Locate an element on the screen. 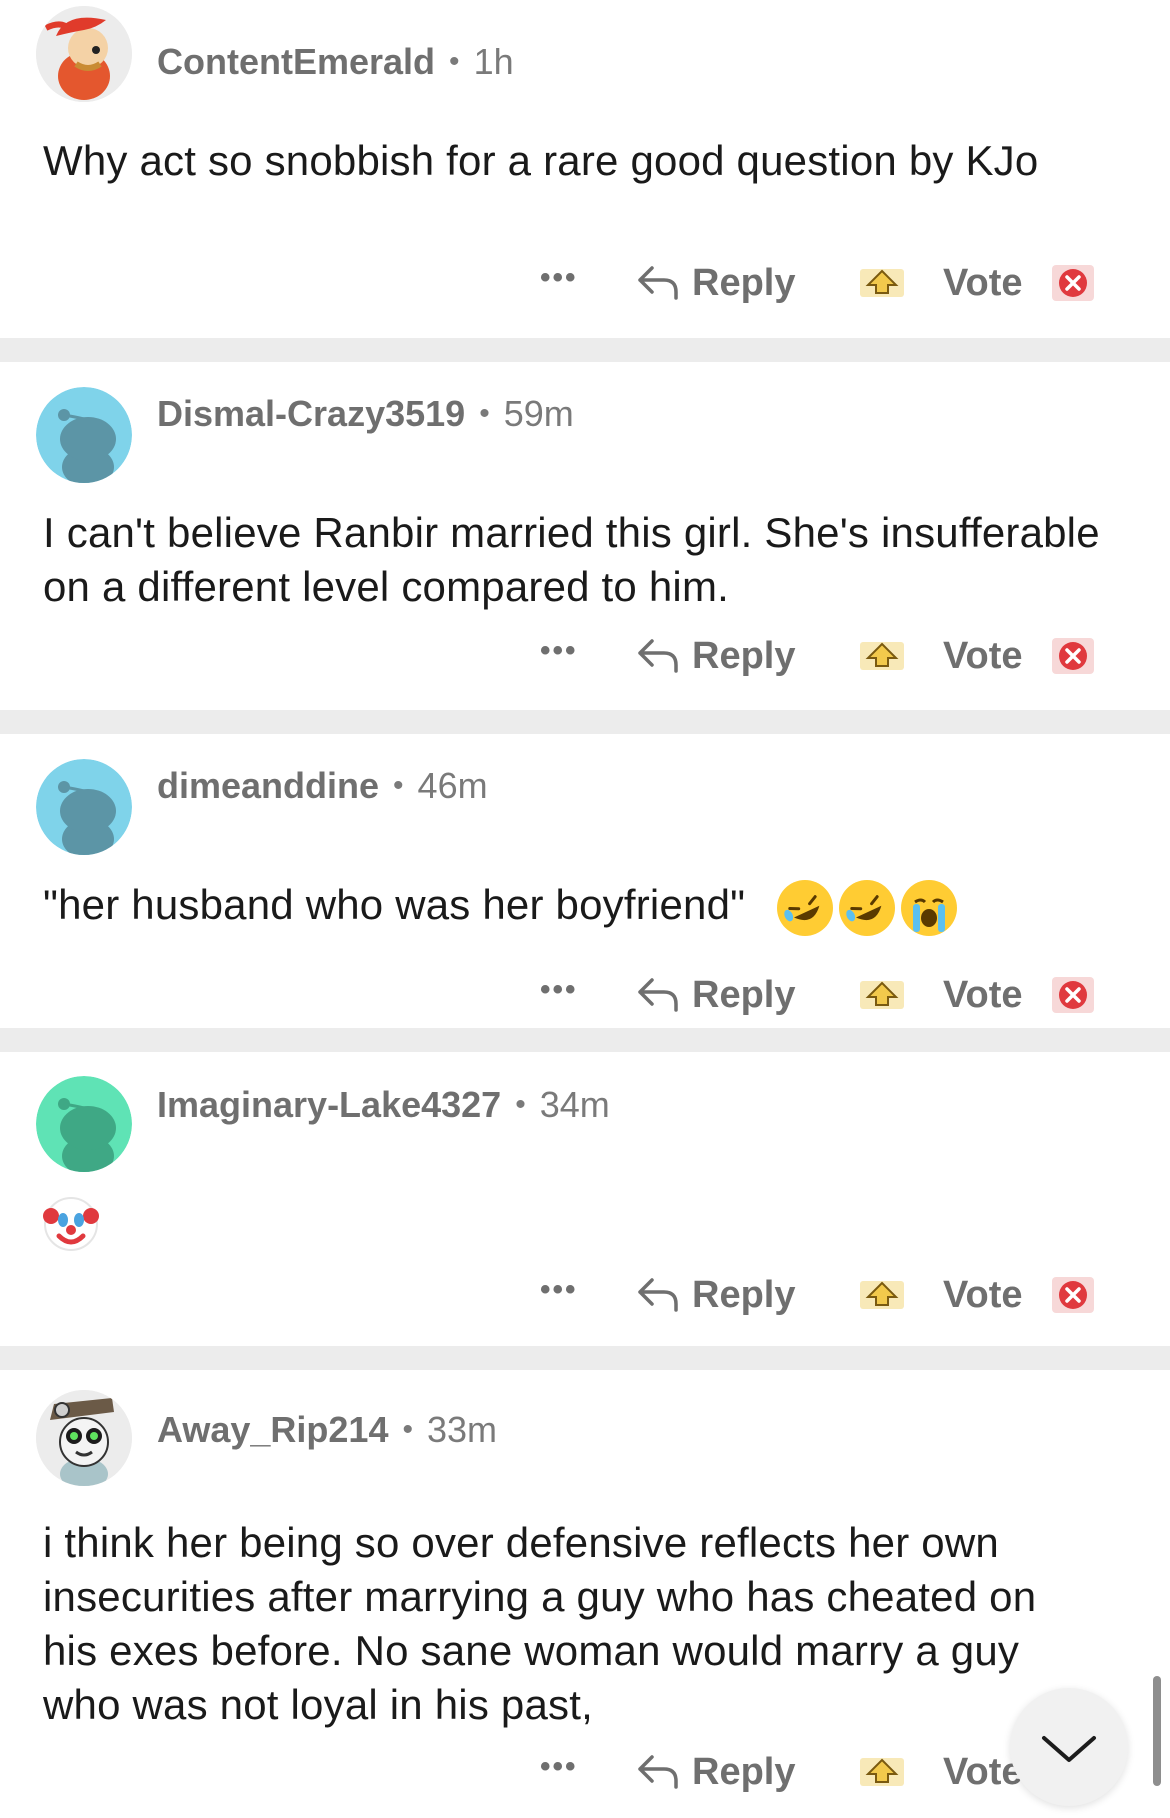 The width and height of the screenshot is (1170, 1818). comment-meta: dimeanddine • 46m is located at coordinates (322, 786).